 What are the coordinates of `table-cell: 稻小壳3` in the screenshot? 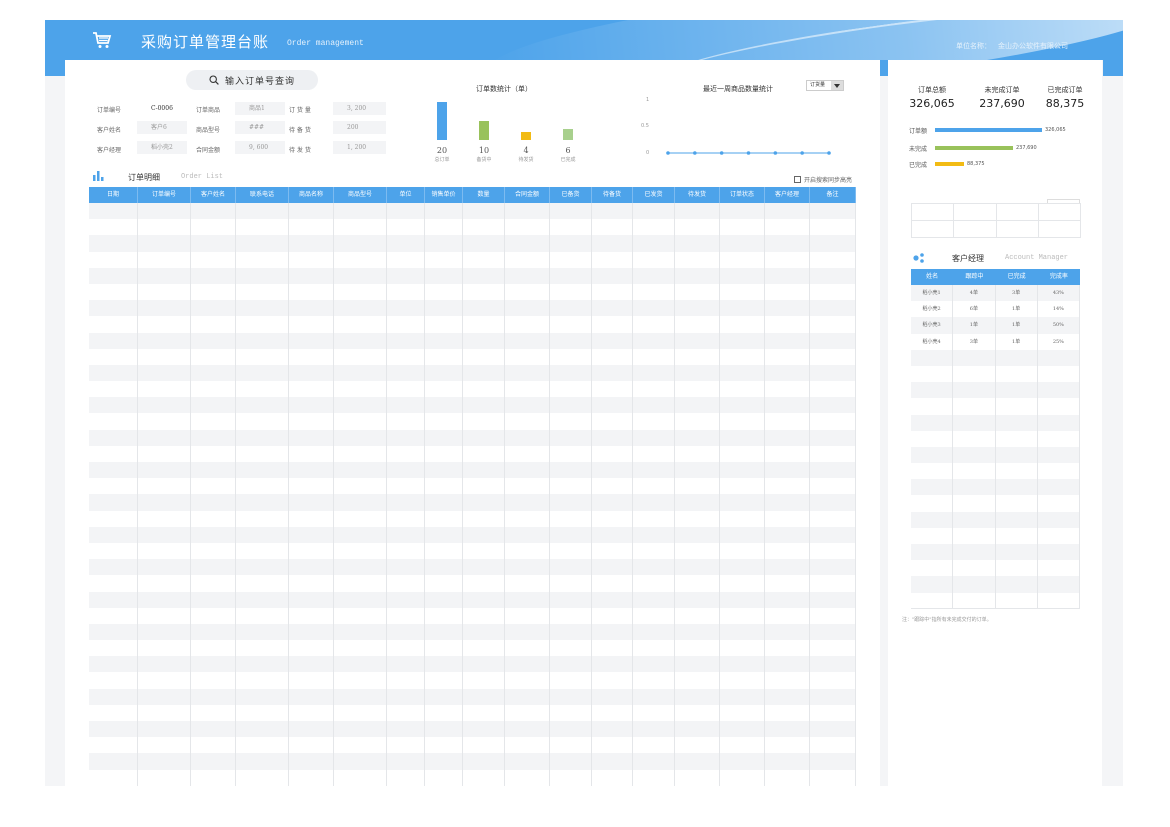 It's located at (932, 325).